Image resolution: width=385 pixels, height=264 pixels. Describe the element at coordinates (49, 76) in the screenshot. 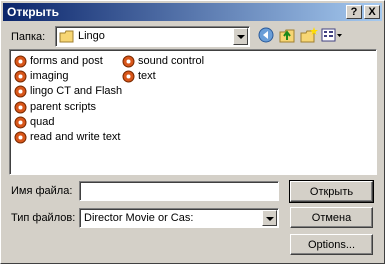

I see `list-item-label: imaging` at that location.